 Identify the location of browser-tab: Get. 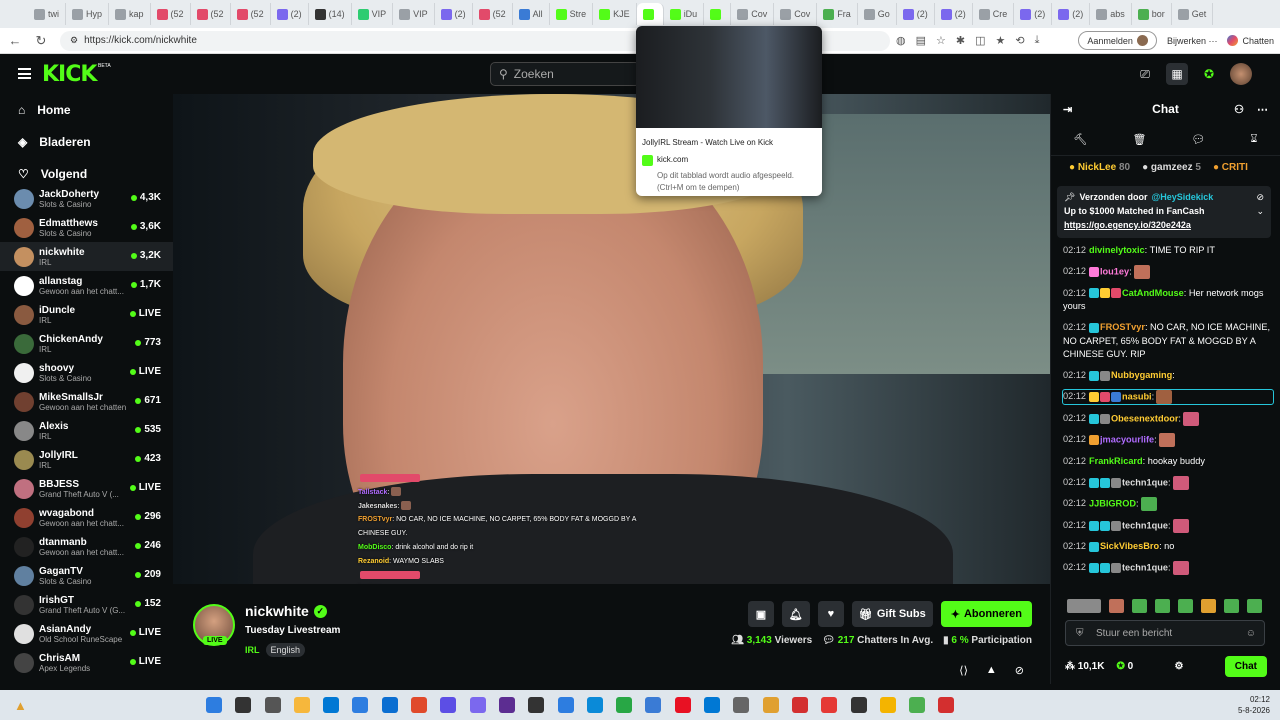
(1193, 14).